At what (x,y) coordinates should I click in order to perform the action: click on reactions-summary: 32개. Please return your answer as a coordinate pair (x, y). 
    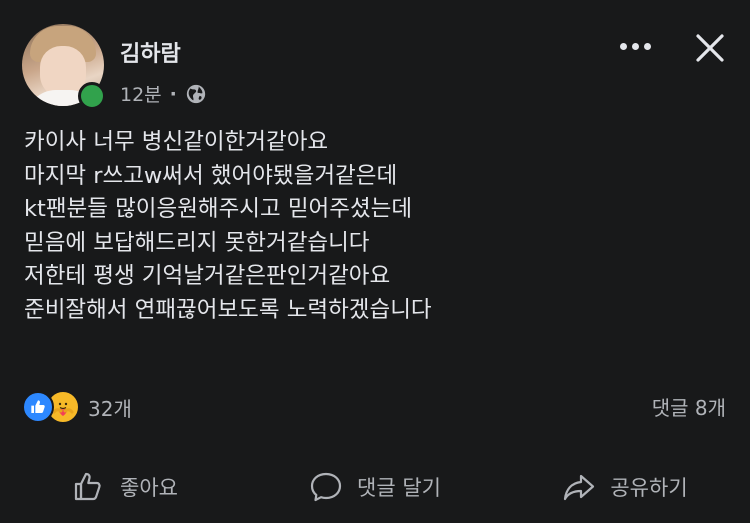
    Looking at the image, I should click on (77, 407).